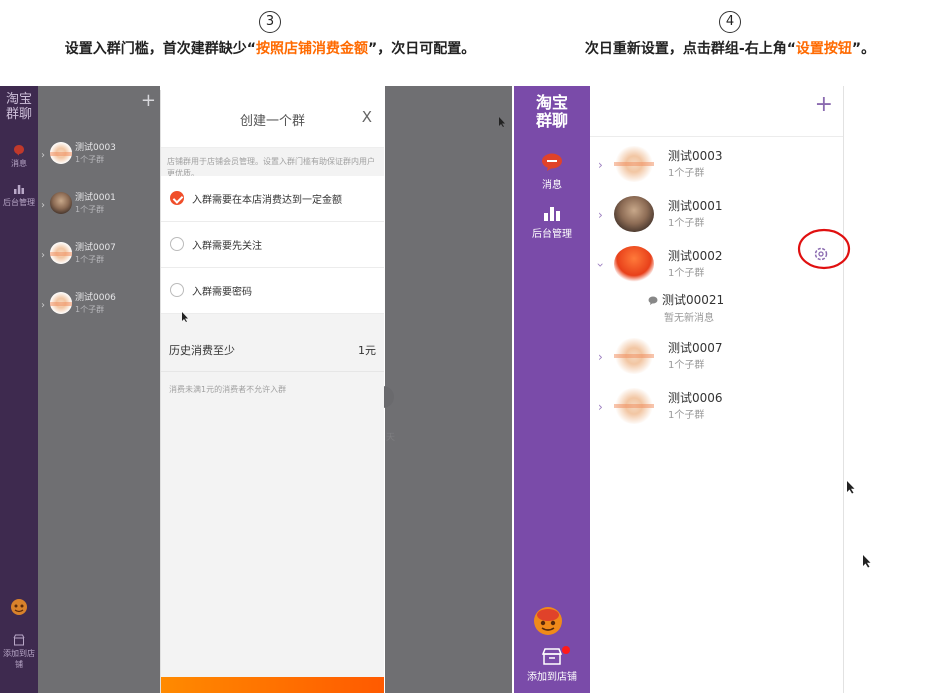 Image resolution: width=950 pixels, height=693 pixels. Describe the element at coordinates (228, 389) in the screenshot. I see `dialog-note: 消费未满1元的消费者不允许入群` at that location.